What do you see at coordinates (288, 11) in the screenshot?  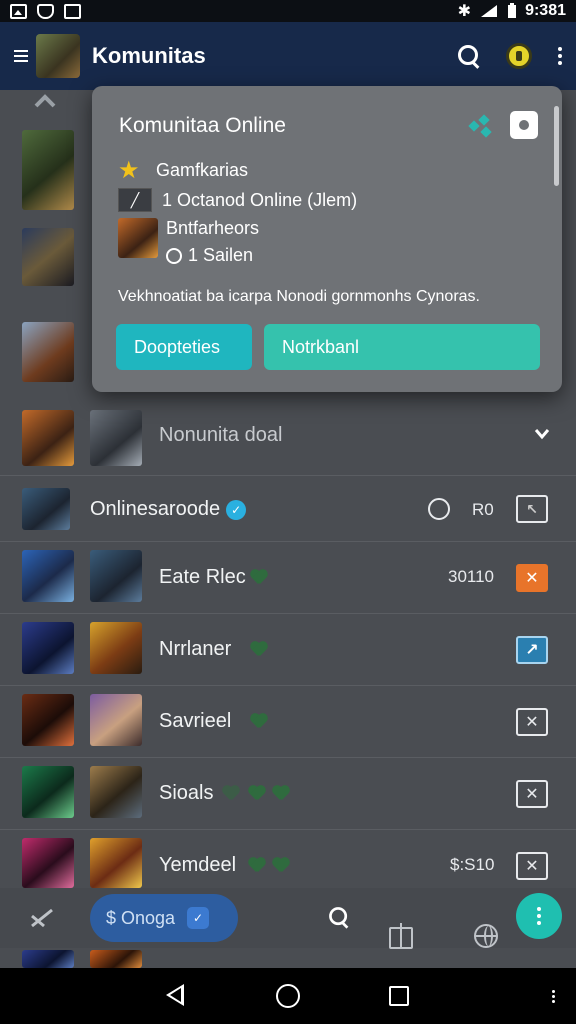 I see `status-bar: ✱ 9:381` at bounding box center [288, 11].